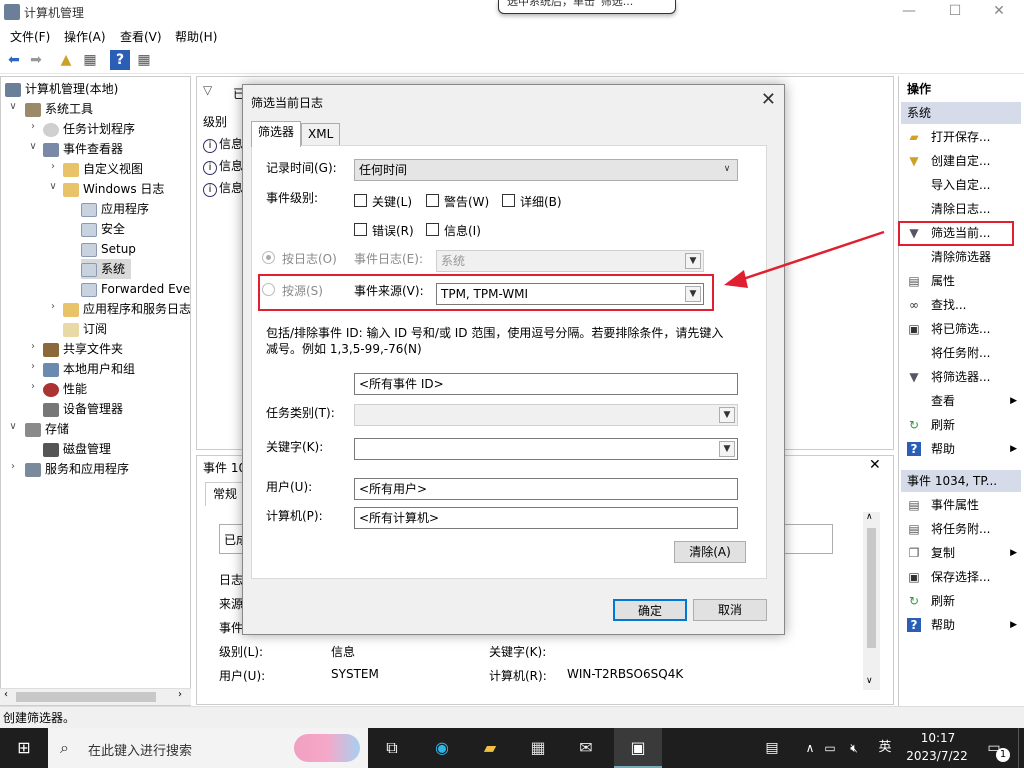 This screenshot has height=768, width=1024. What do you see at coordinates (77, 449) in the screenshot?
I see `tree-item-disk-management: 磁盘管理` at bounding box center [77, 449].